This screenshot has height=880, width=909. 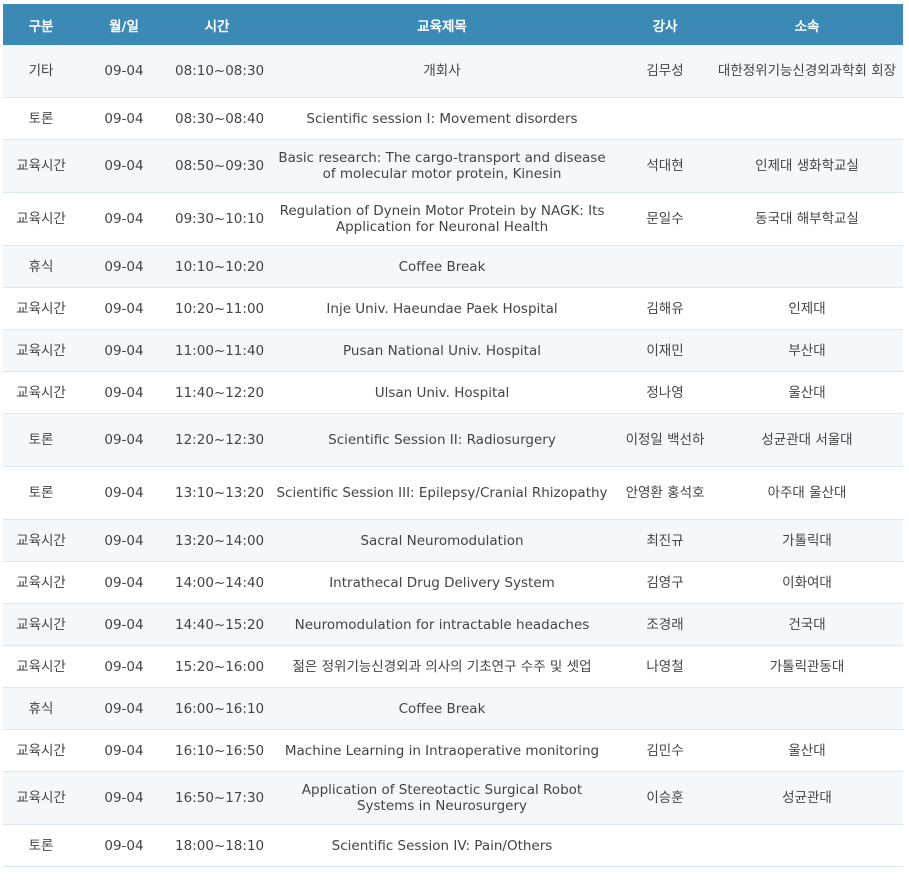 I want to click on cell-affiliation: 부산대, so click(x=807, y=350).